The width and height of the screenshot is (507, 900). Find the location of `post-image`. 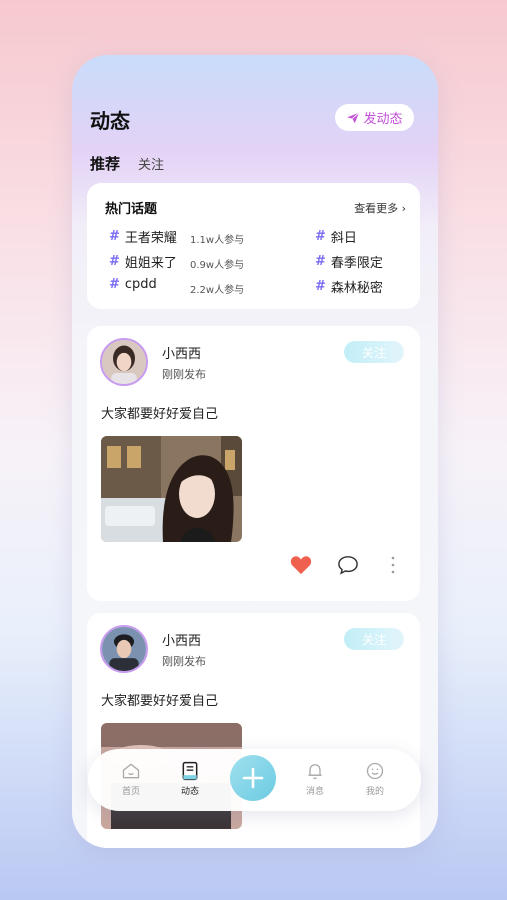

post-image is located at coordinates (171, 489).